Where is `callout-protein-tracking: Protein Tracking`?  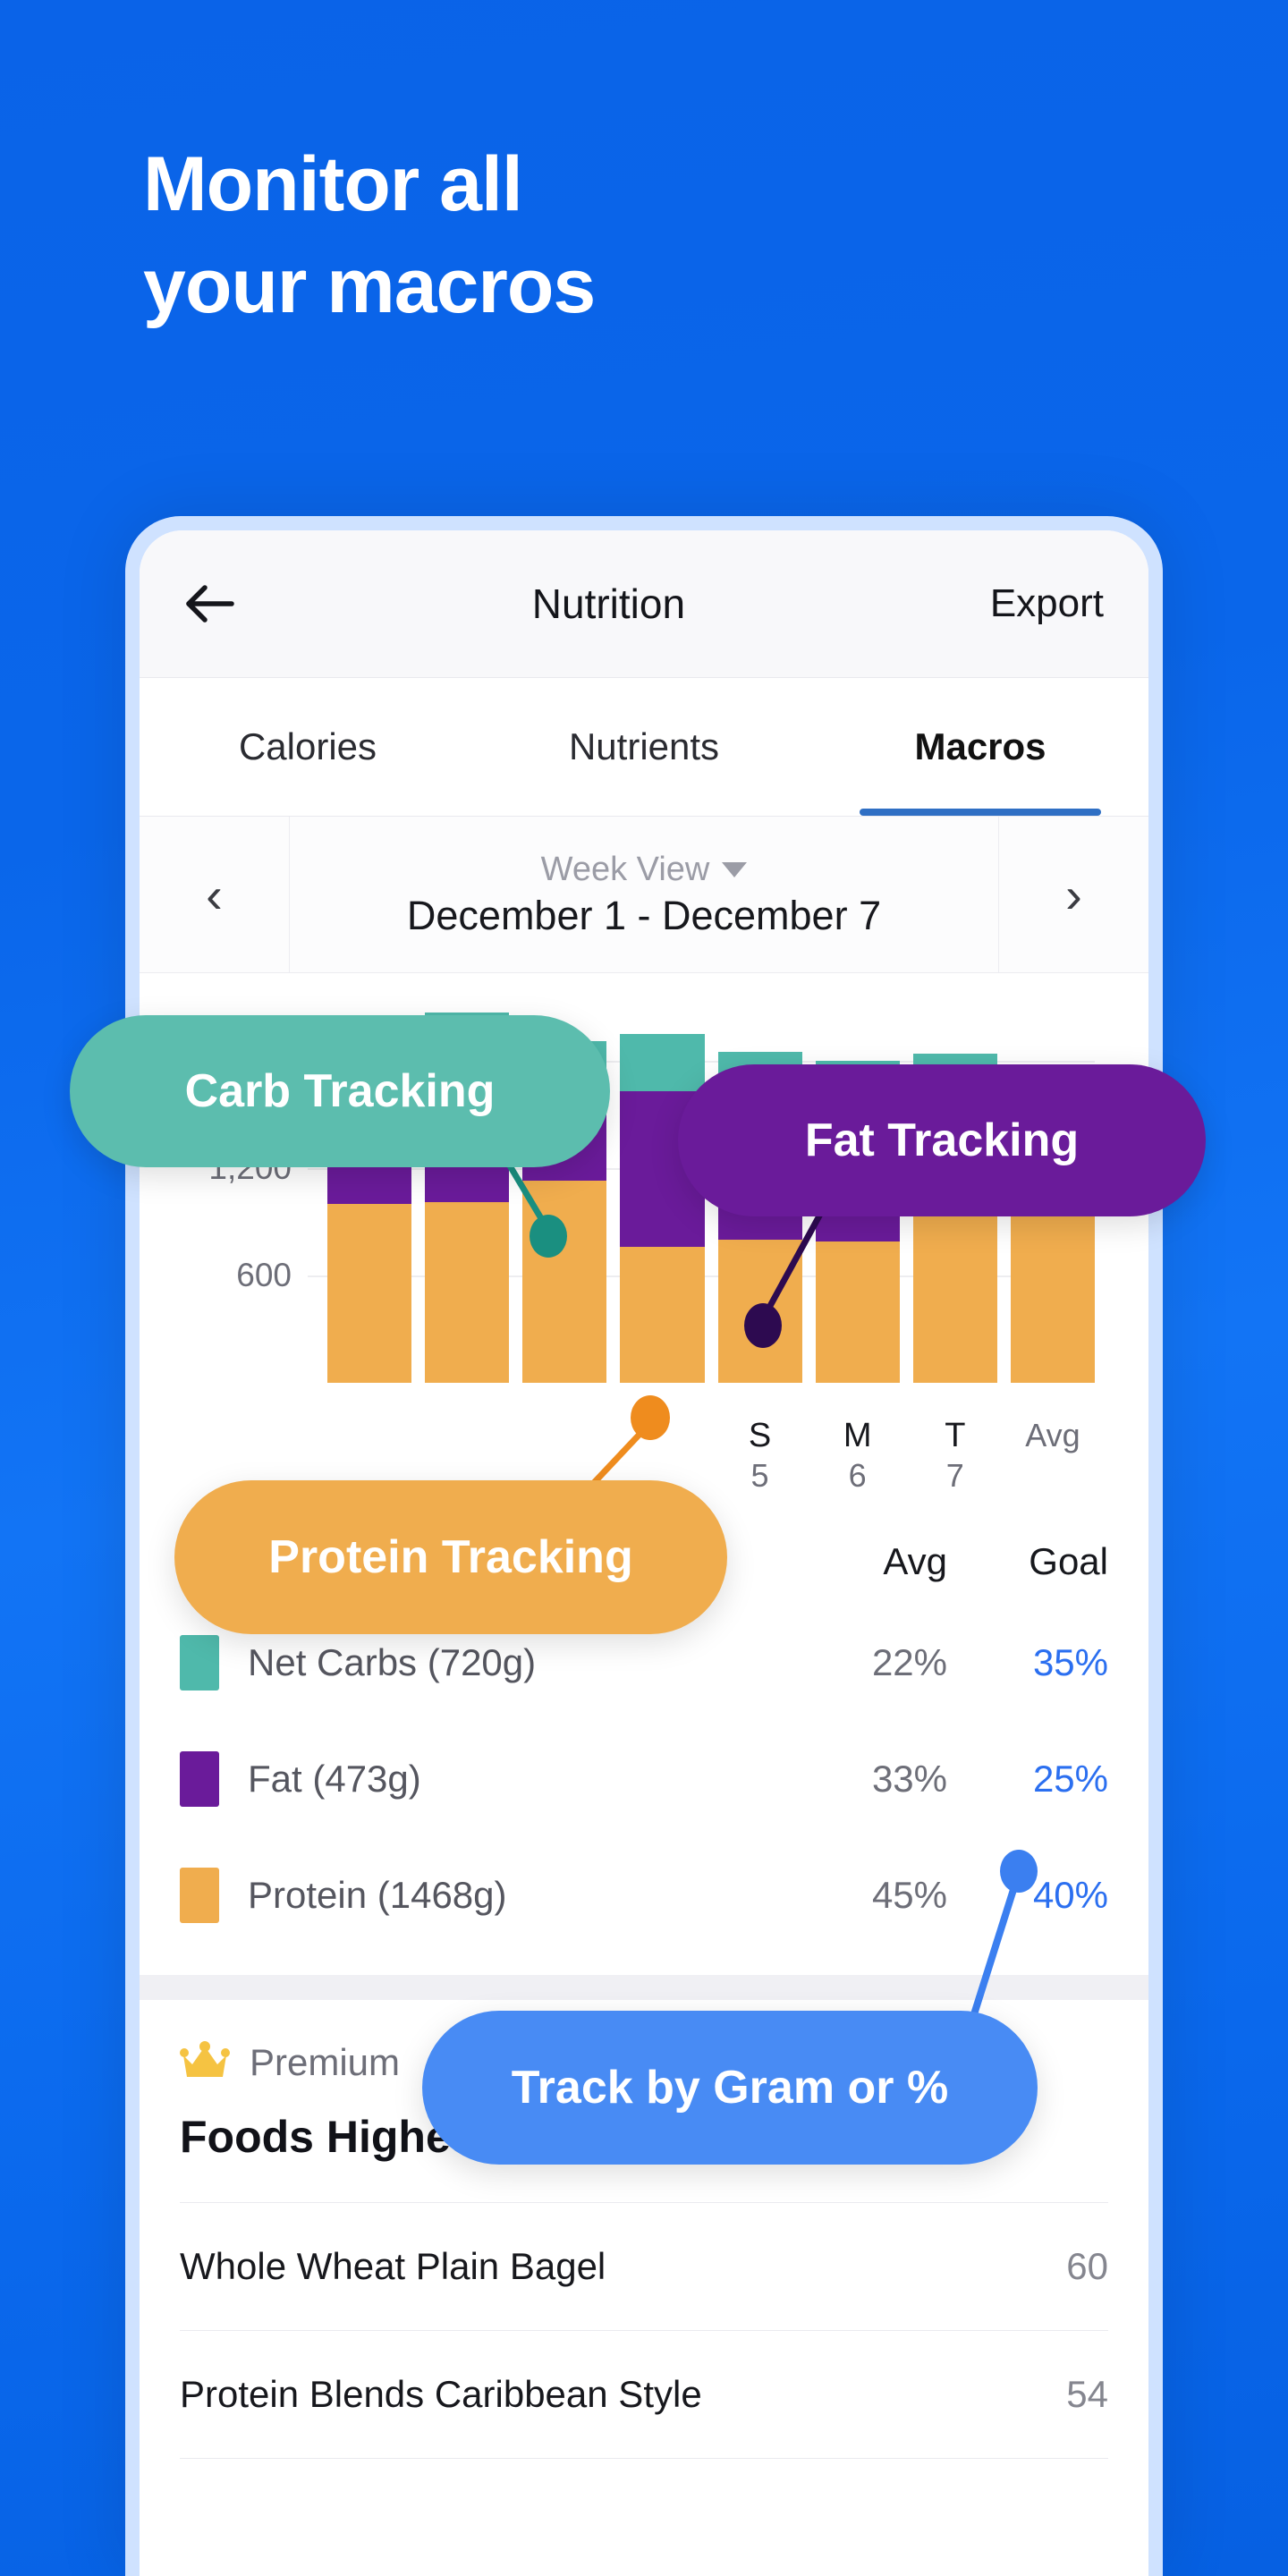
callout-protein-tracking: Protein Tracking is located at coordinates (450, 1557).